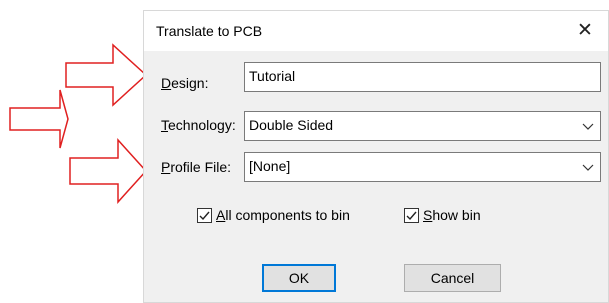  What do you see at coordinates (185, 83) in the screenshot?
I see `design-label: Design:` at bounding box center [185, 83].